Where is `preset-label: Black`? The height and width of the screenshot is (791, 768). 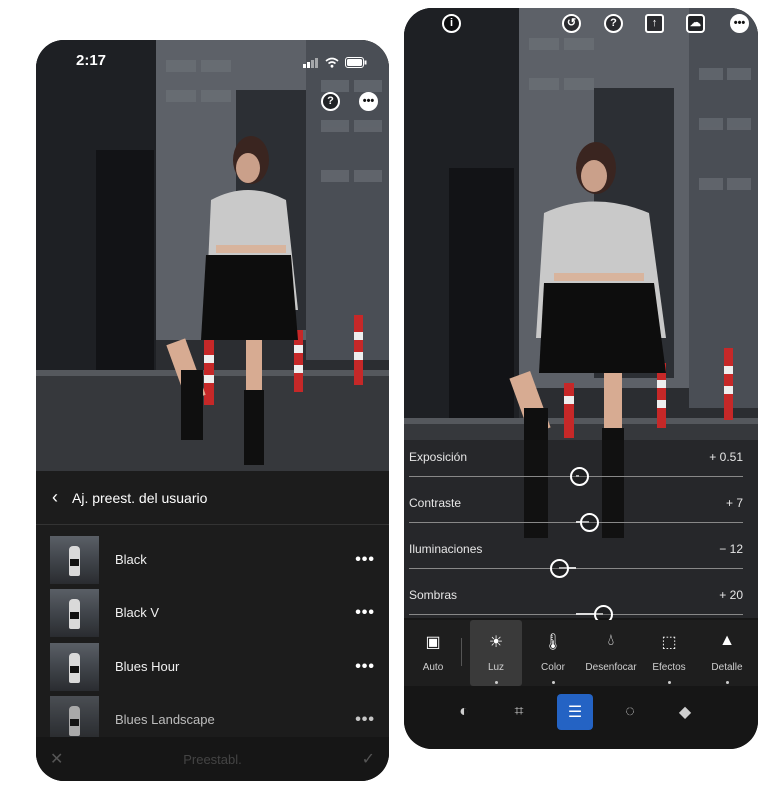
preset-label: Black is located at coordinates (131, 559).